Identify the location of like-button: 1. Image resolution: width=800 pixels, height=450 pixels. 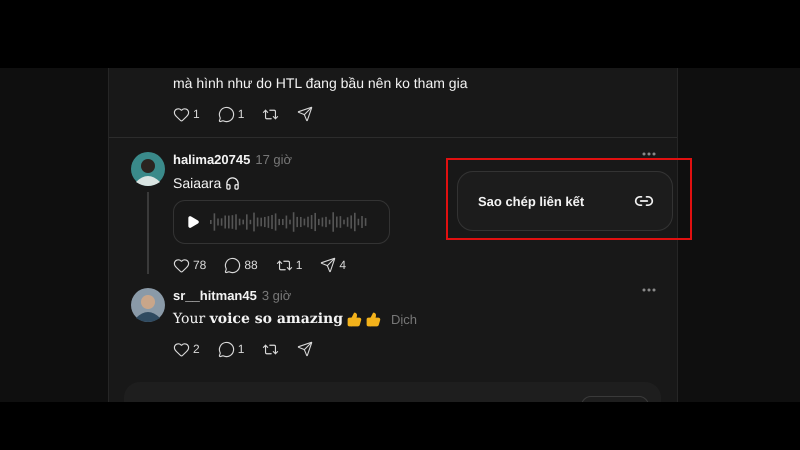
(186, 114).